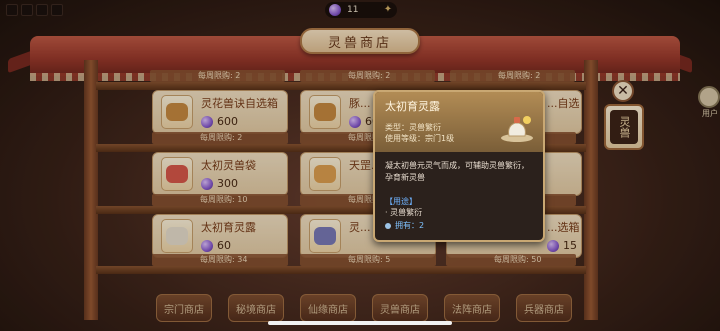 This screenshot has height=331, width=720. Describe the element at coordinates (360, 323) in the screenshot. I see `home-indicator` at that location.